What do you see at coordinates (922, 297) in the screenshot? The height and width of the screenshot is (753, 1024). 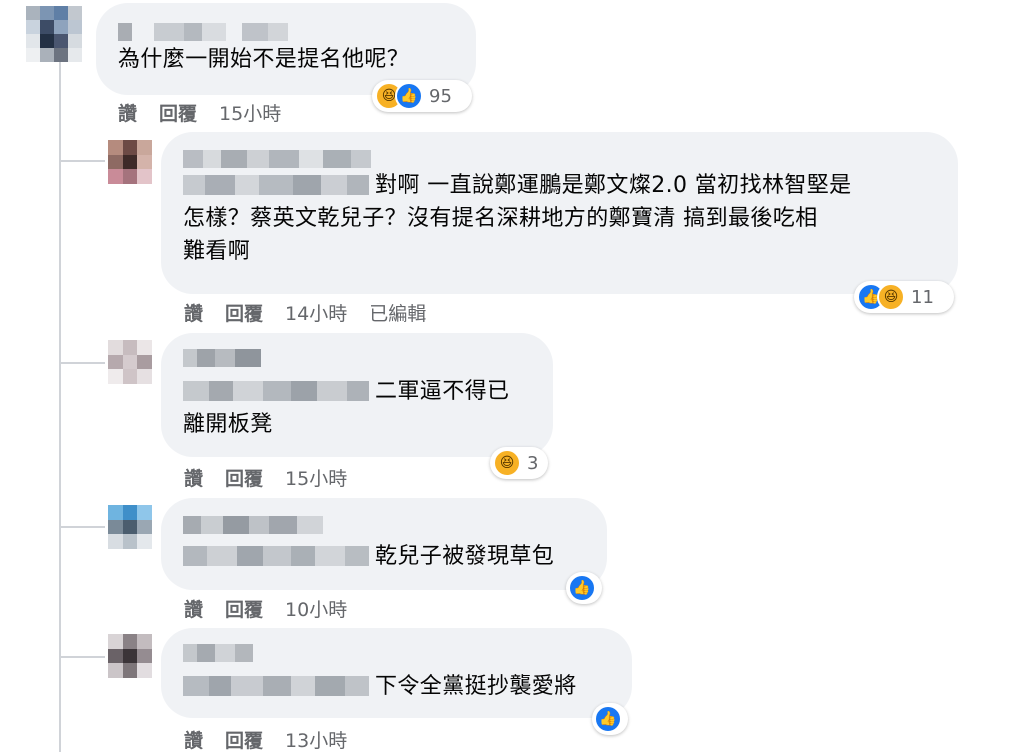 I see `reaction-count: 11` at bounding box center [922, 297].